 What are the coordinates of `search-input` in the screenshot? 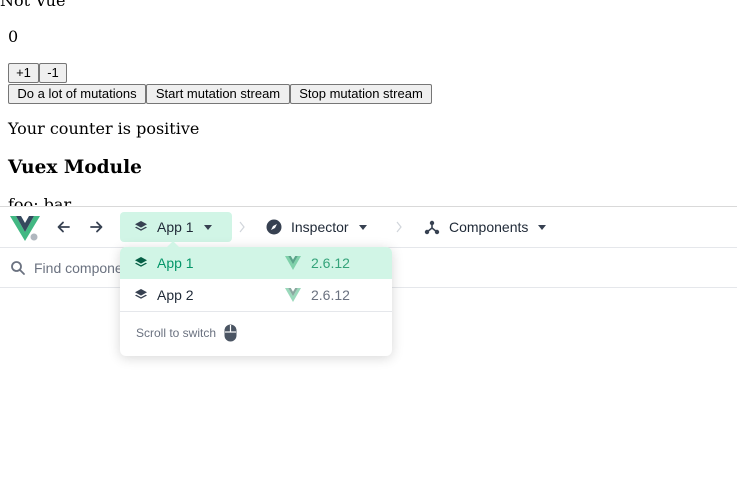 It's located at (79, 268).